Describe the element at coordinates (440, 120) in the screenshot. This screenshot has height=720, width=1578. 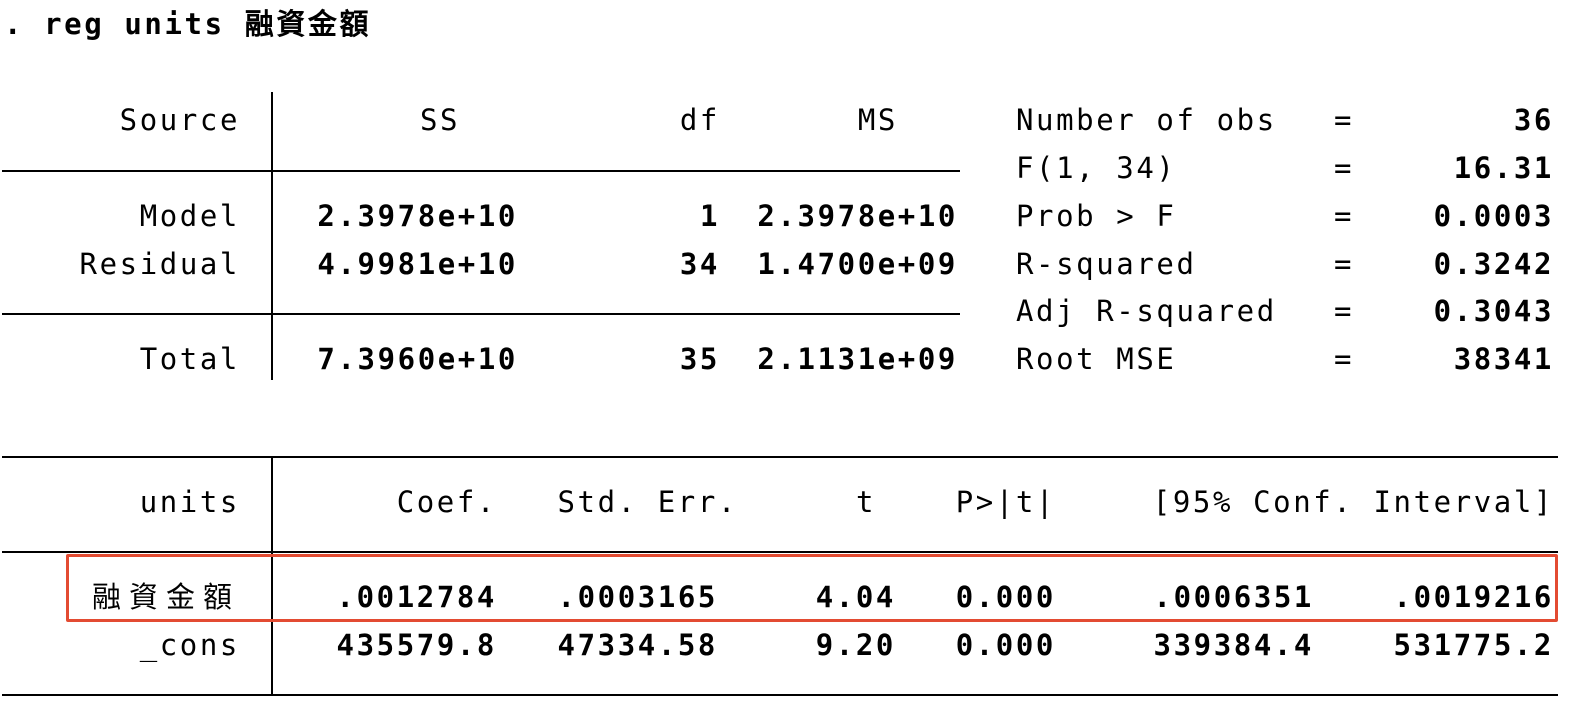
I see `anova-header-ss: SS` at that location.